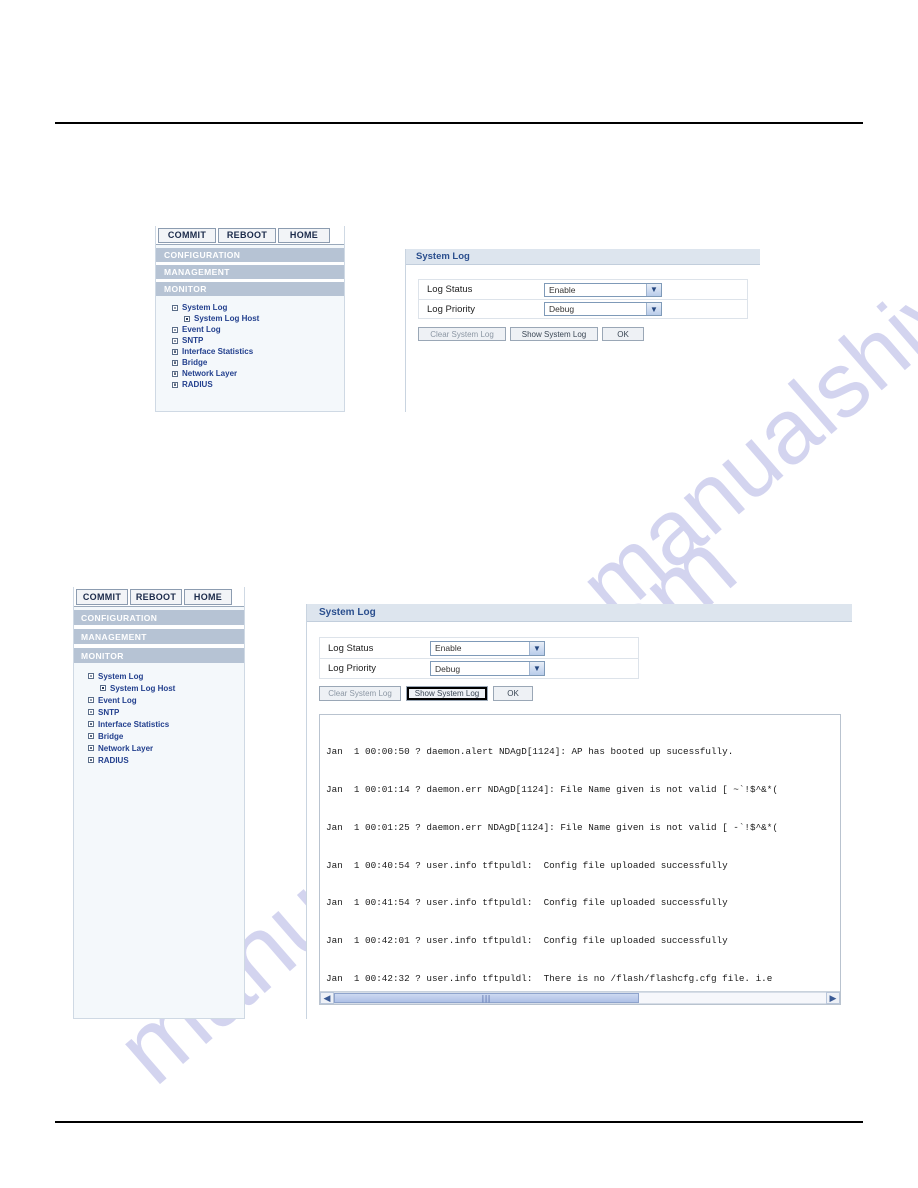 This screenshot has width=918, height=1188. What do you see at coordinates (448, 648) in the screenshot?
I see `log-status-value: Enable` at bounding box center [448, 648].